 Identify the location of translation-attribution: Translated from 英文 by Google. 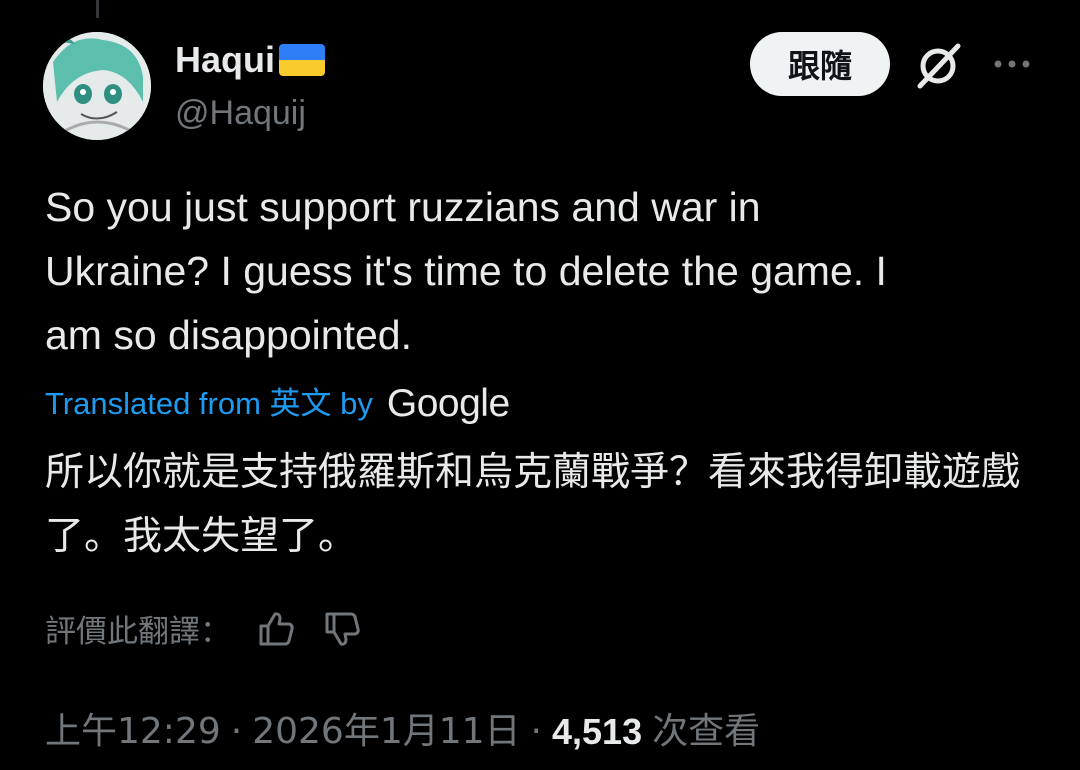
(277, 404).